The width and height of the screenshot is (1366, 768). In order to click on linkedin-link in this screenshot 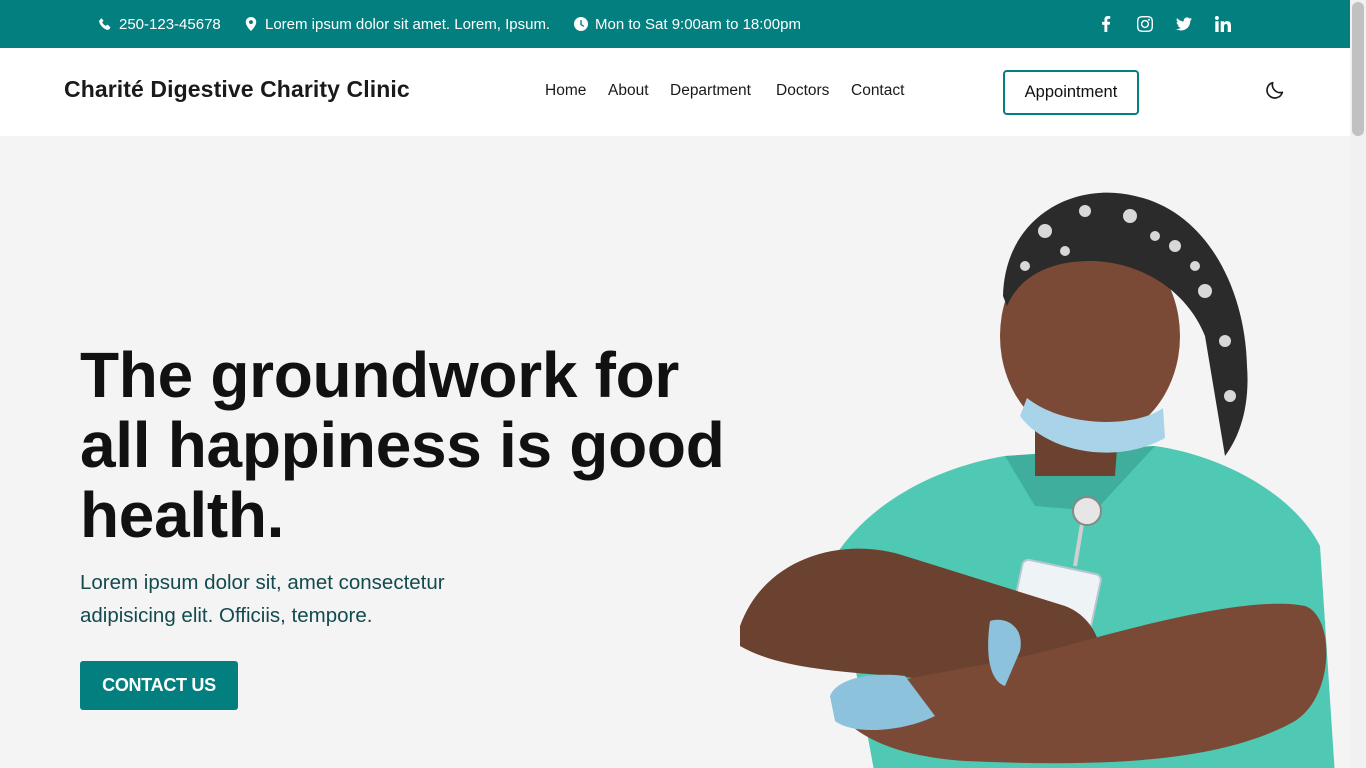, I will do `click(1223, 24)`.